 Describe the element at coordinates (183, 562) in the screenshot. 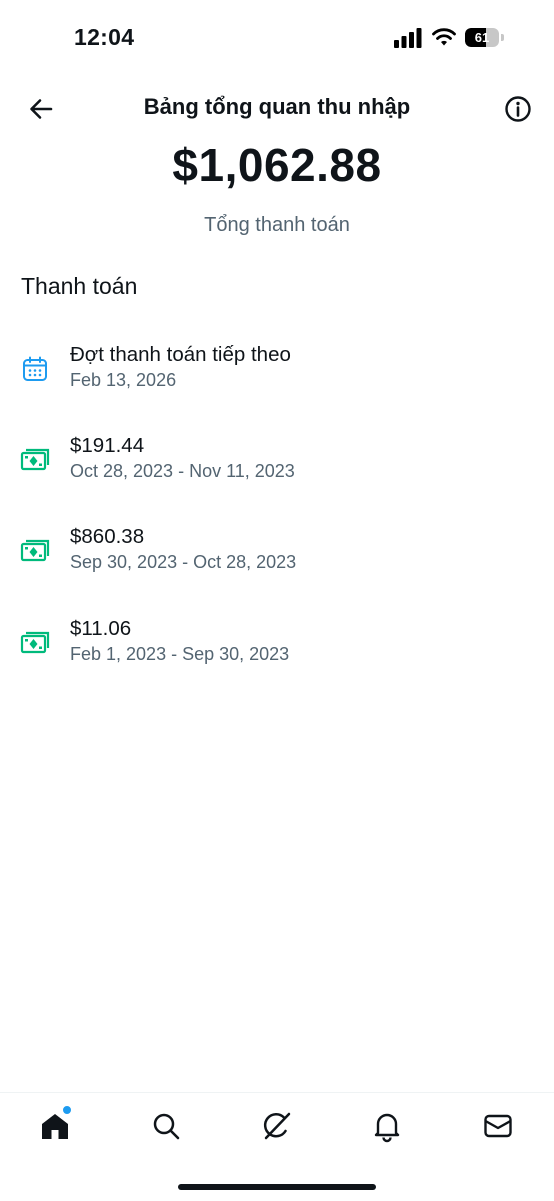

I see `payment-period: Sep 30, 2023 - Oct 28, 2023` at that location.